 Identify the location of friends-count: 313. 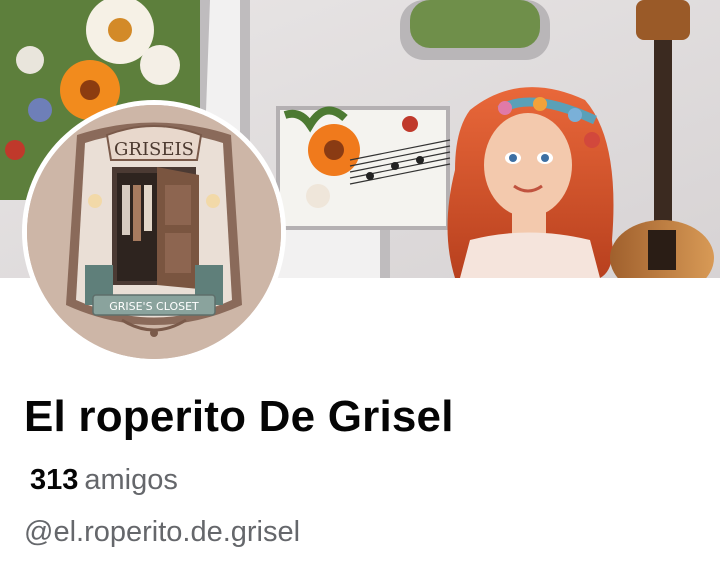
(54, 480).